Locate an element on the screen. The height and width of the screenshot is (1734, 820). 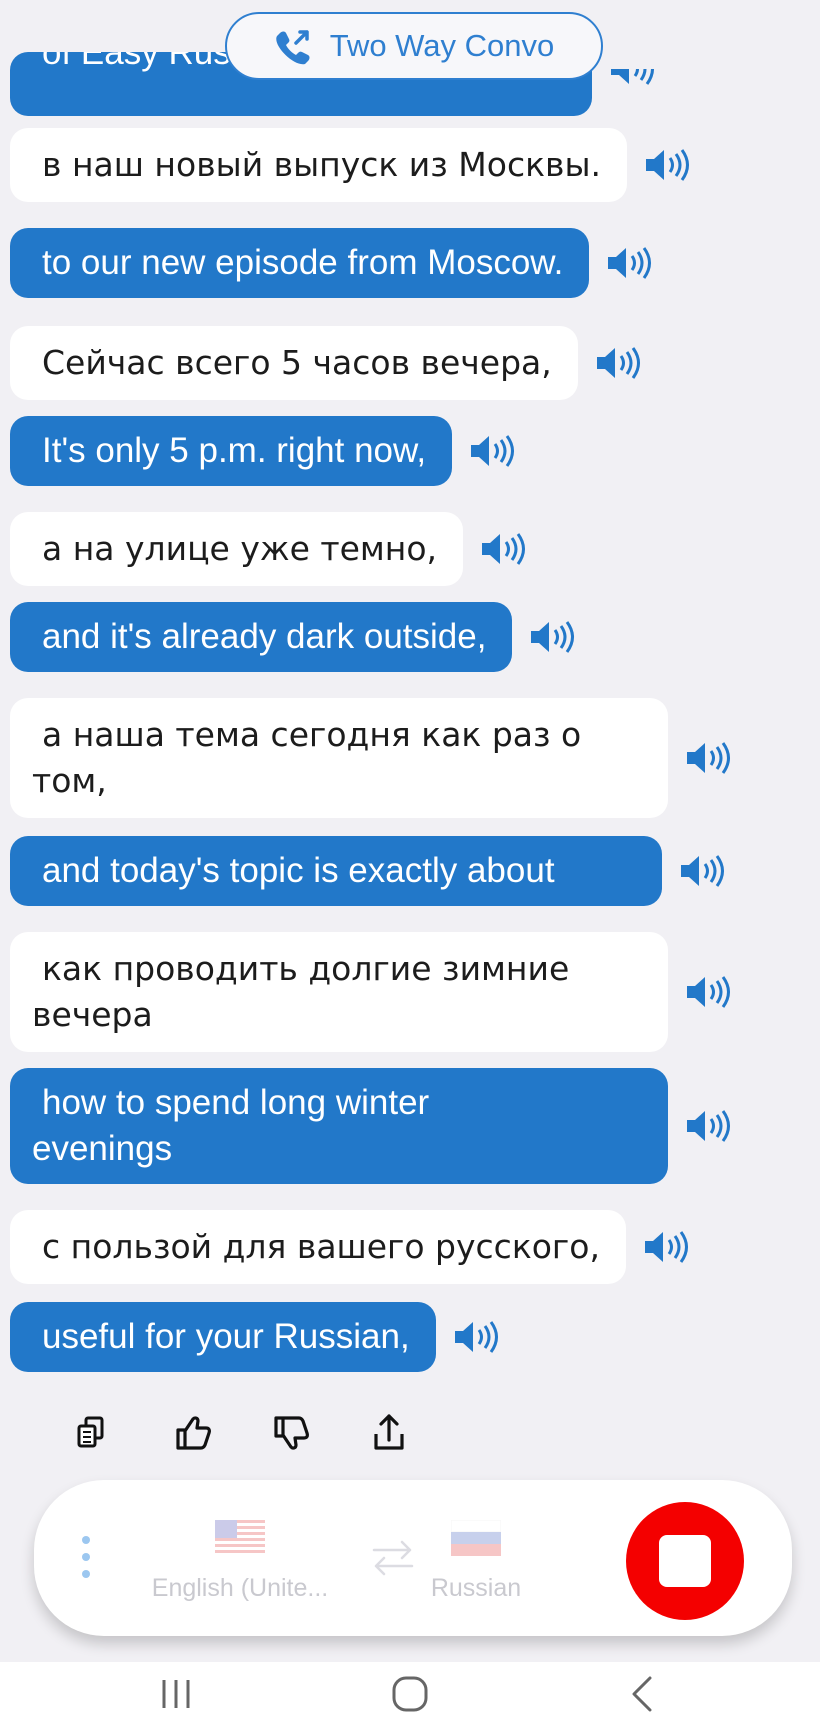
translation-bubble: how to spend long winter evenings is located at coordinates (339, 1126).